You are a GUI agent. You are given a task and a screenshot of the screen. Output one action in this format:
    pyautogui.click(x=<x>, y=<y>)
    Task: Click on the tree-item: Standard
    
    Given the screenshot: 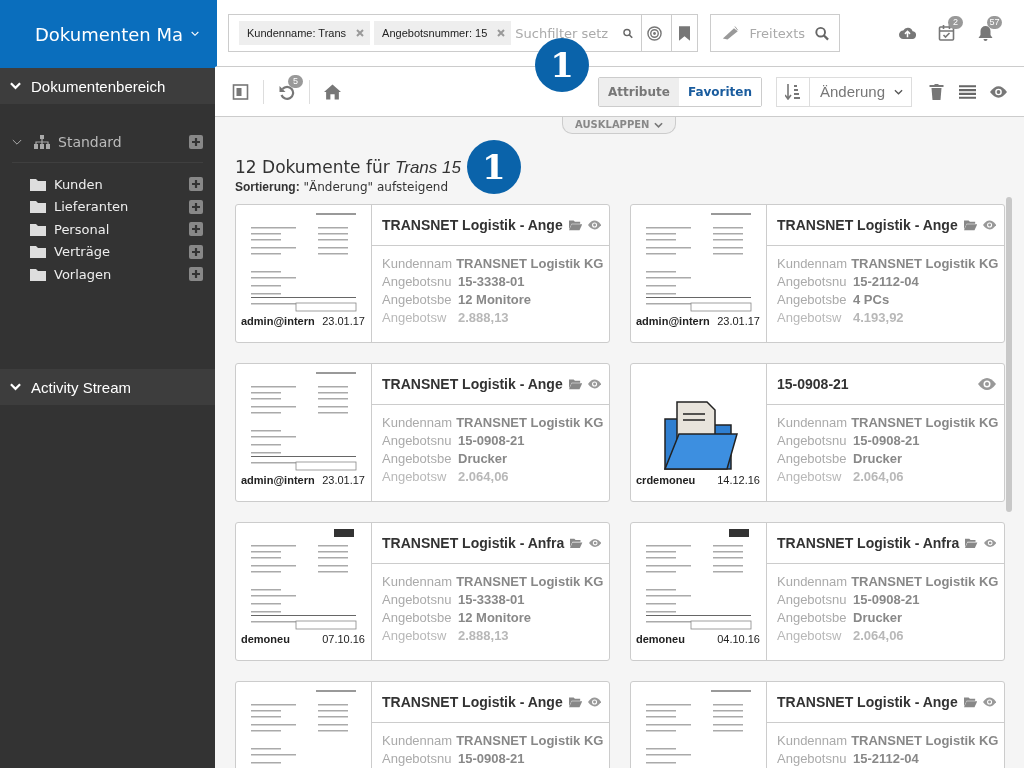 What is the action you would take?
    pyautogui.click(x=119, y=142)
    